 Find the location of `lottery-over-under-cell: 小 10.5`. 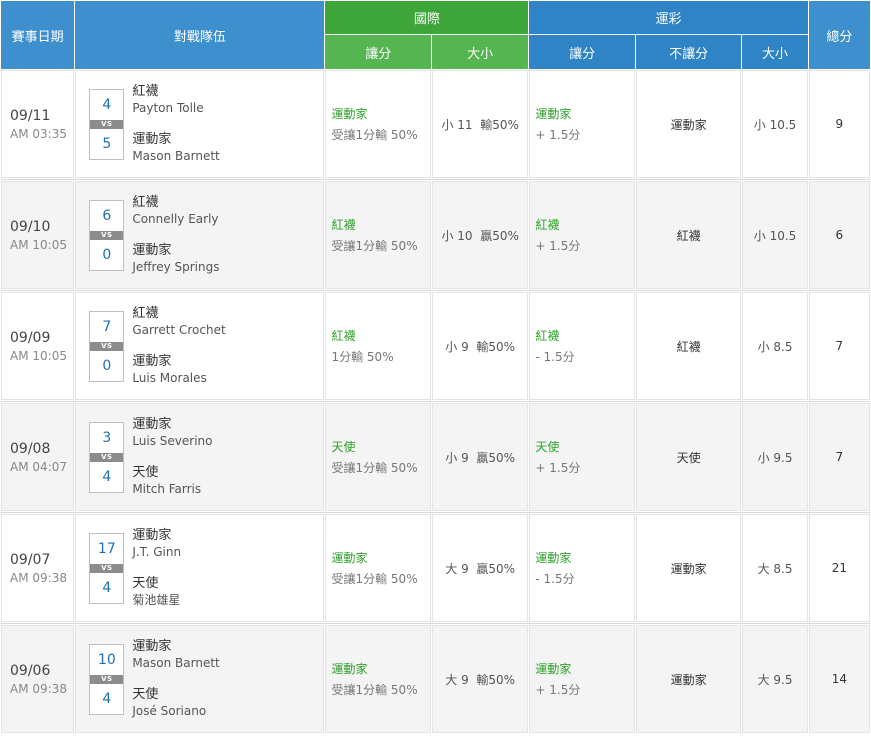

lottery-over-under-cell: 小 10.5 is located at coordinates (775, 124).